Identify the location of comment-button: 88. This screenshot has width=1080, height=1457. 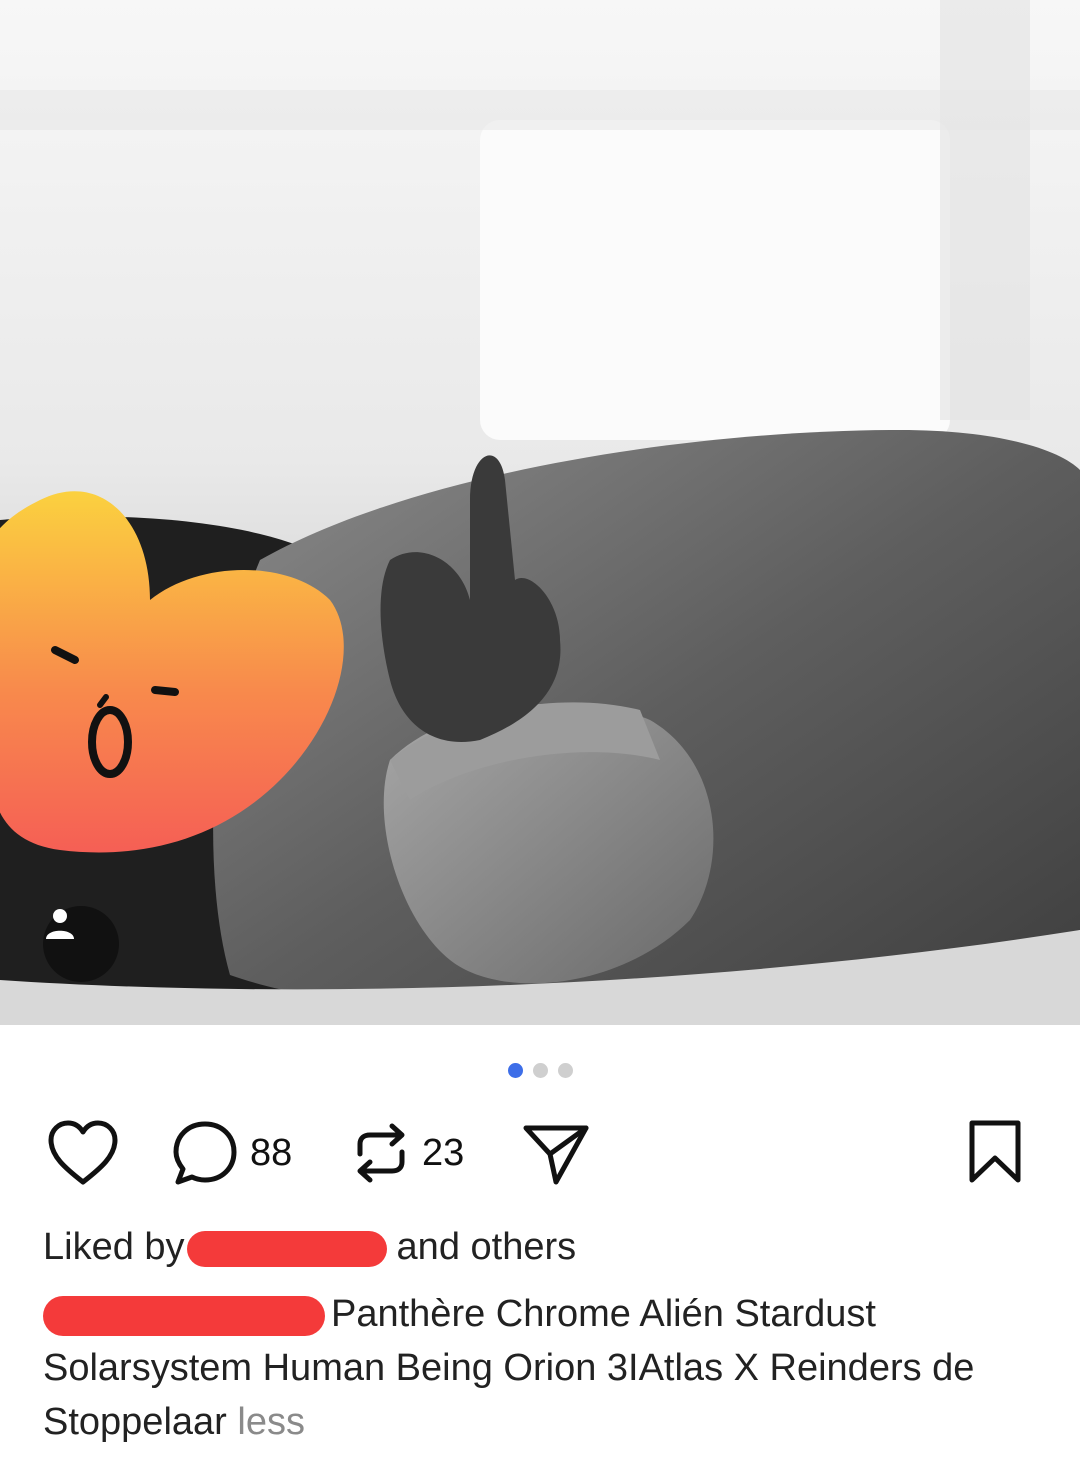
(231, 1153).